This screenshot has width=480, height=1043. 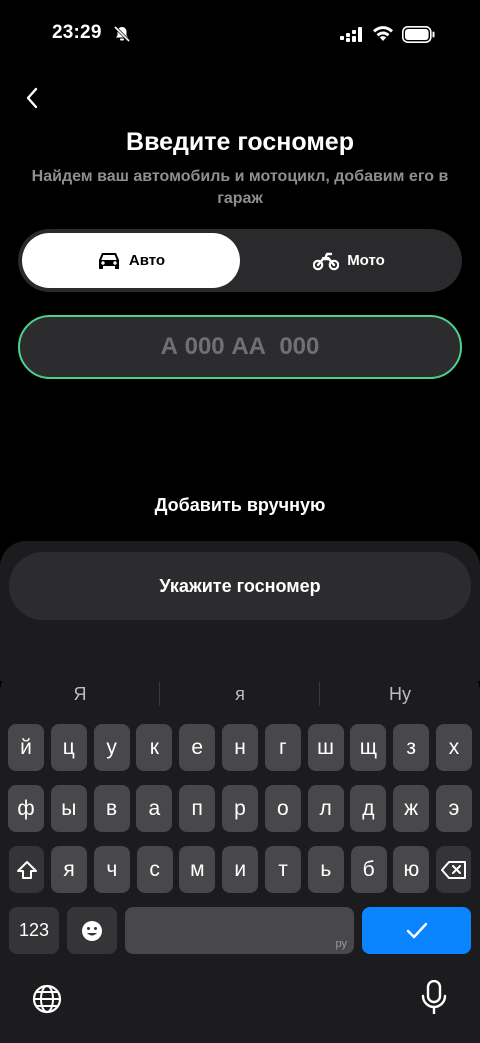 What do you see at coordinates (111, 747) in the screenshot?
I see `key-у: у` at bounding box center [111, 747].